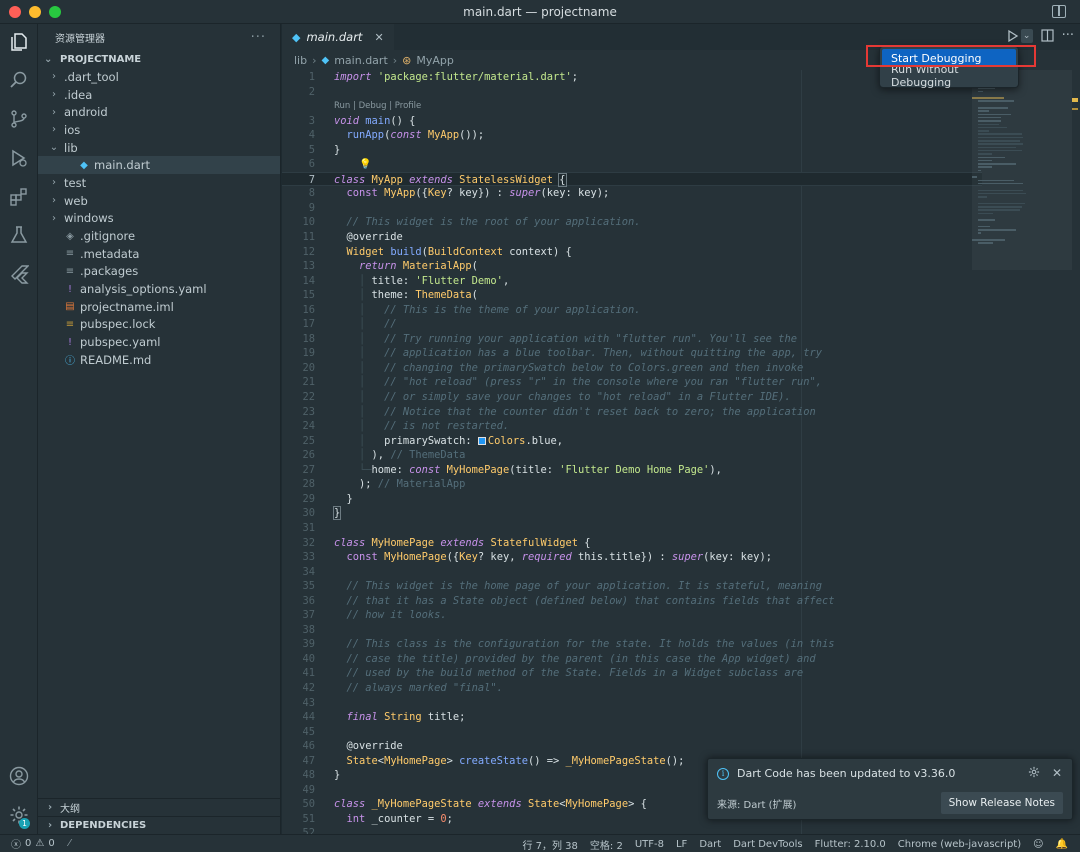  I want to click on run-debug-icon, so click(19, 158).